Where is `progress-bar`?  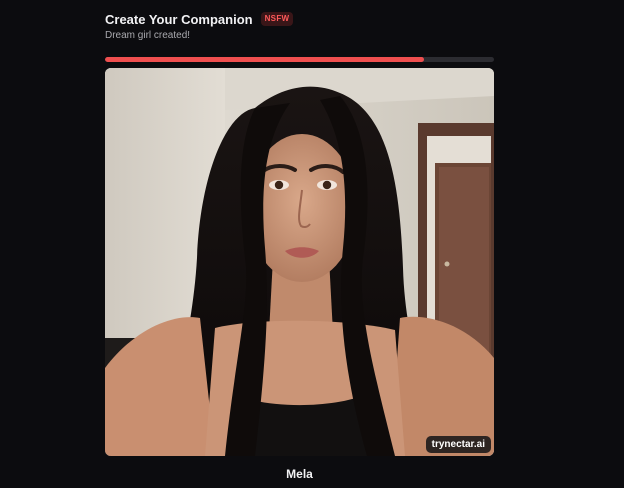 progress-bar is located at coordinates (299, 59).